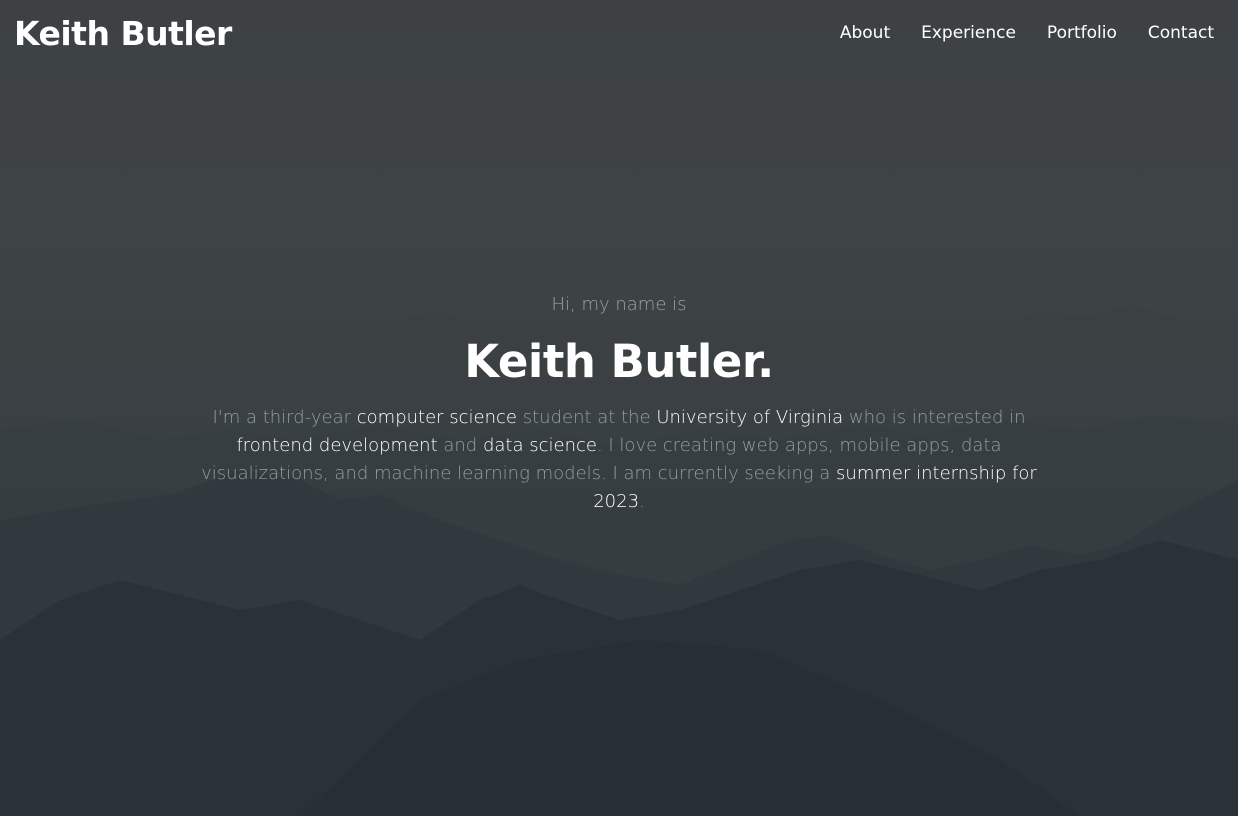 This screenshot has width=1238, height=816. I want to click on nav-link-contact: Contact, so click(1181, 33).